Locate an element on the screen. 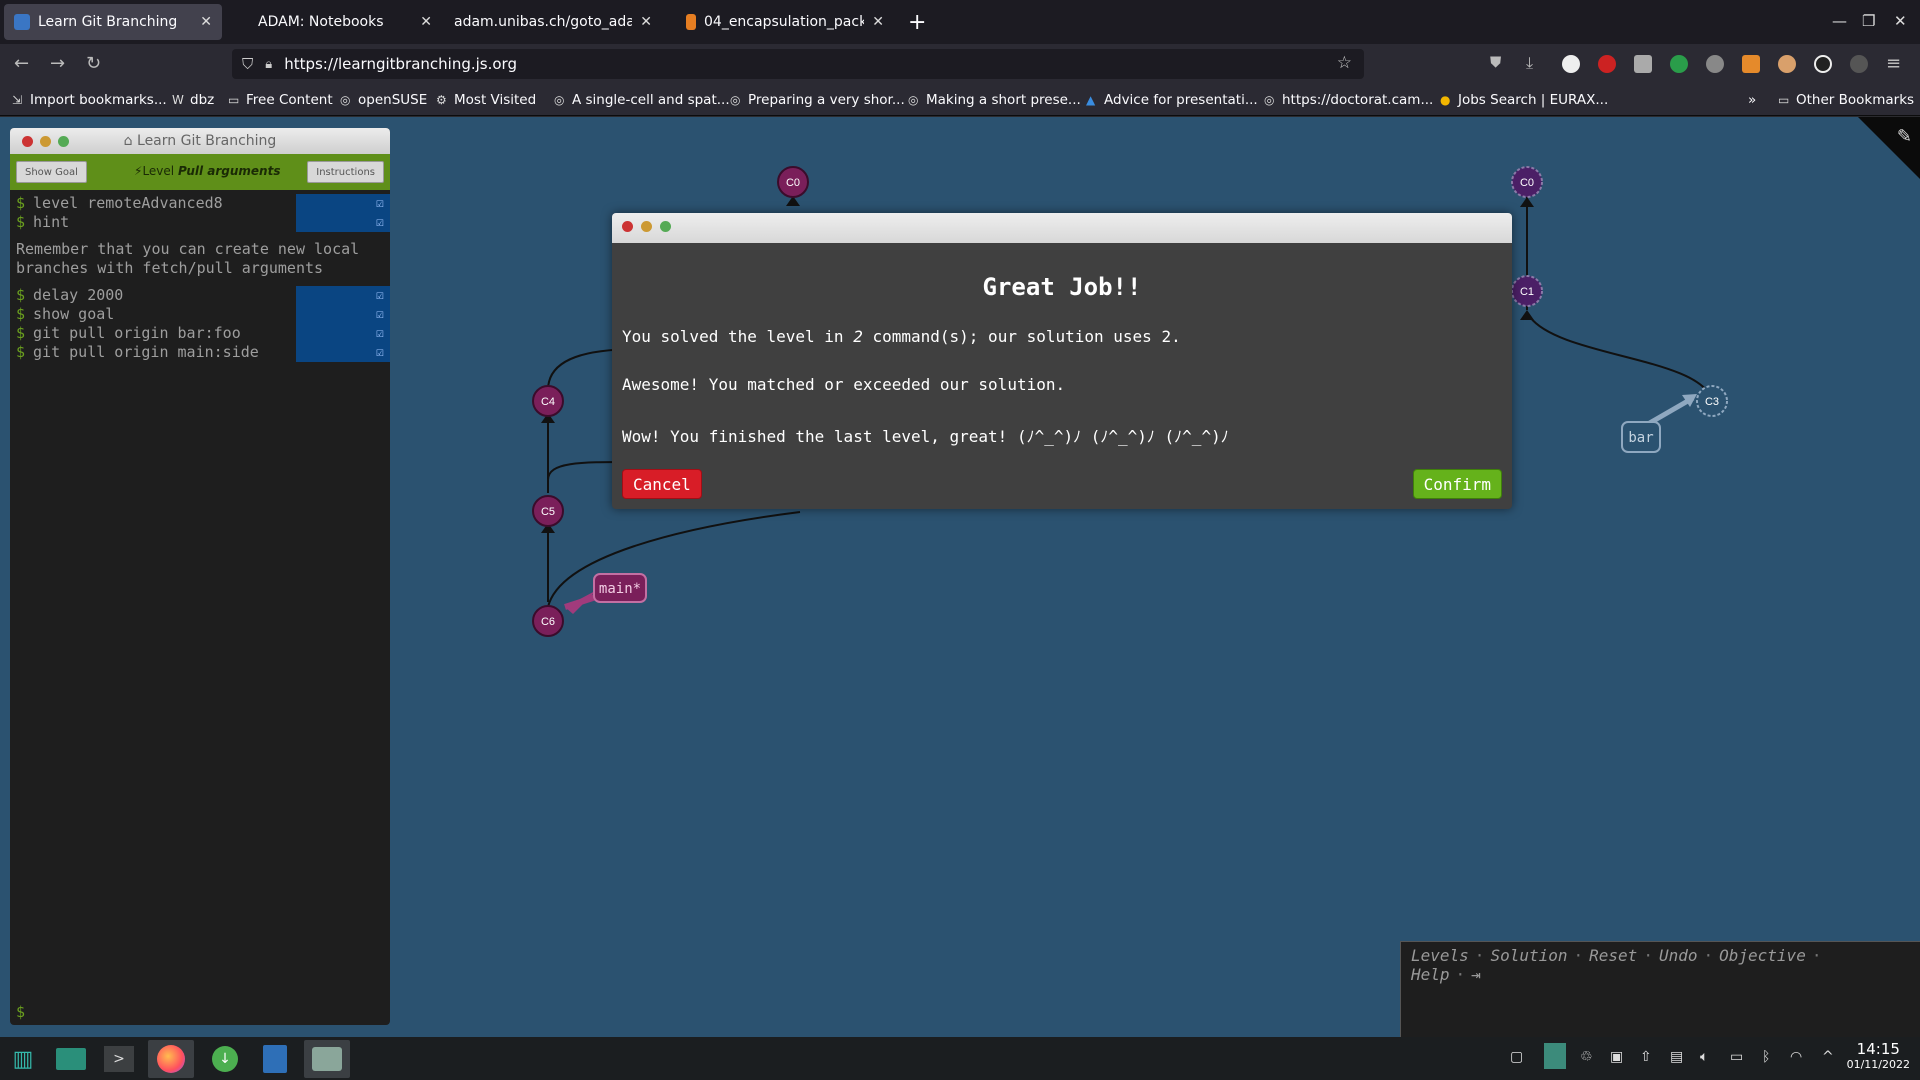 This screenshot has height=1080, width=1920. url-text: https://learngitbranching.js.org is located at coordinates (400, 64).